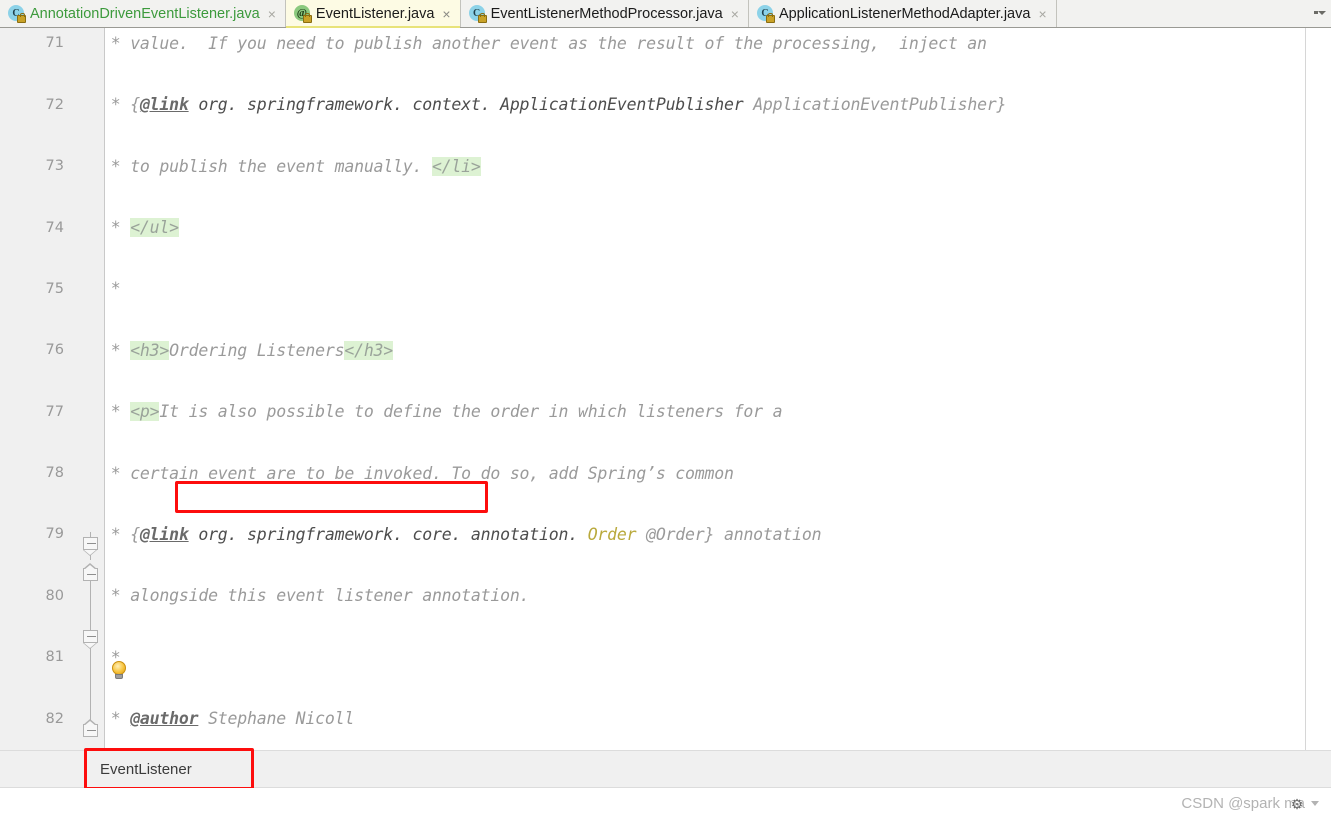  What do you see at coordinates (54, 43) in the screenshot?
I see `line-number: 71` at bounding box center [54, 43].